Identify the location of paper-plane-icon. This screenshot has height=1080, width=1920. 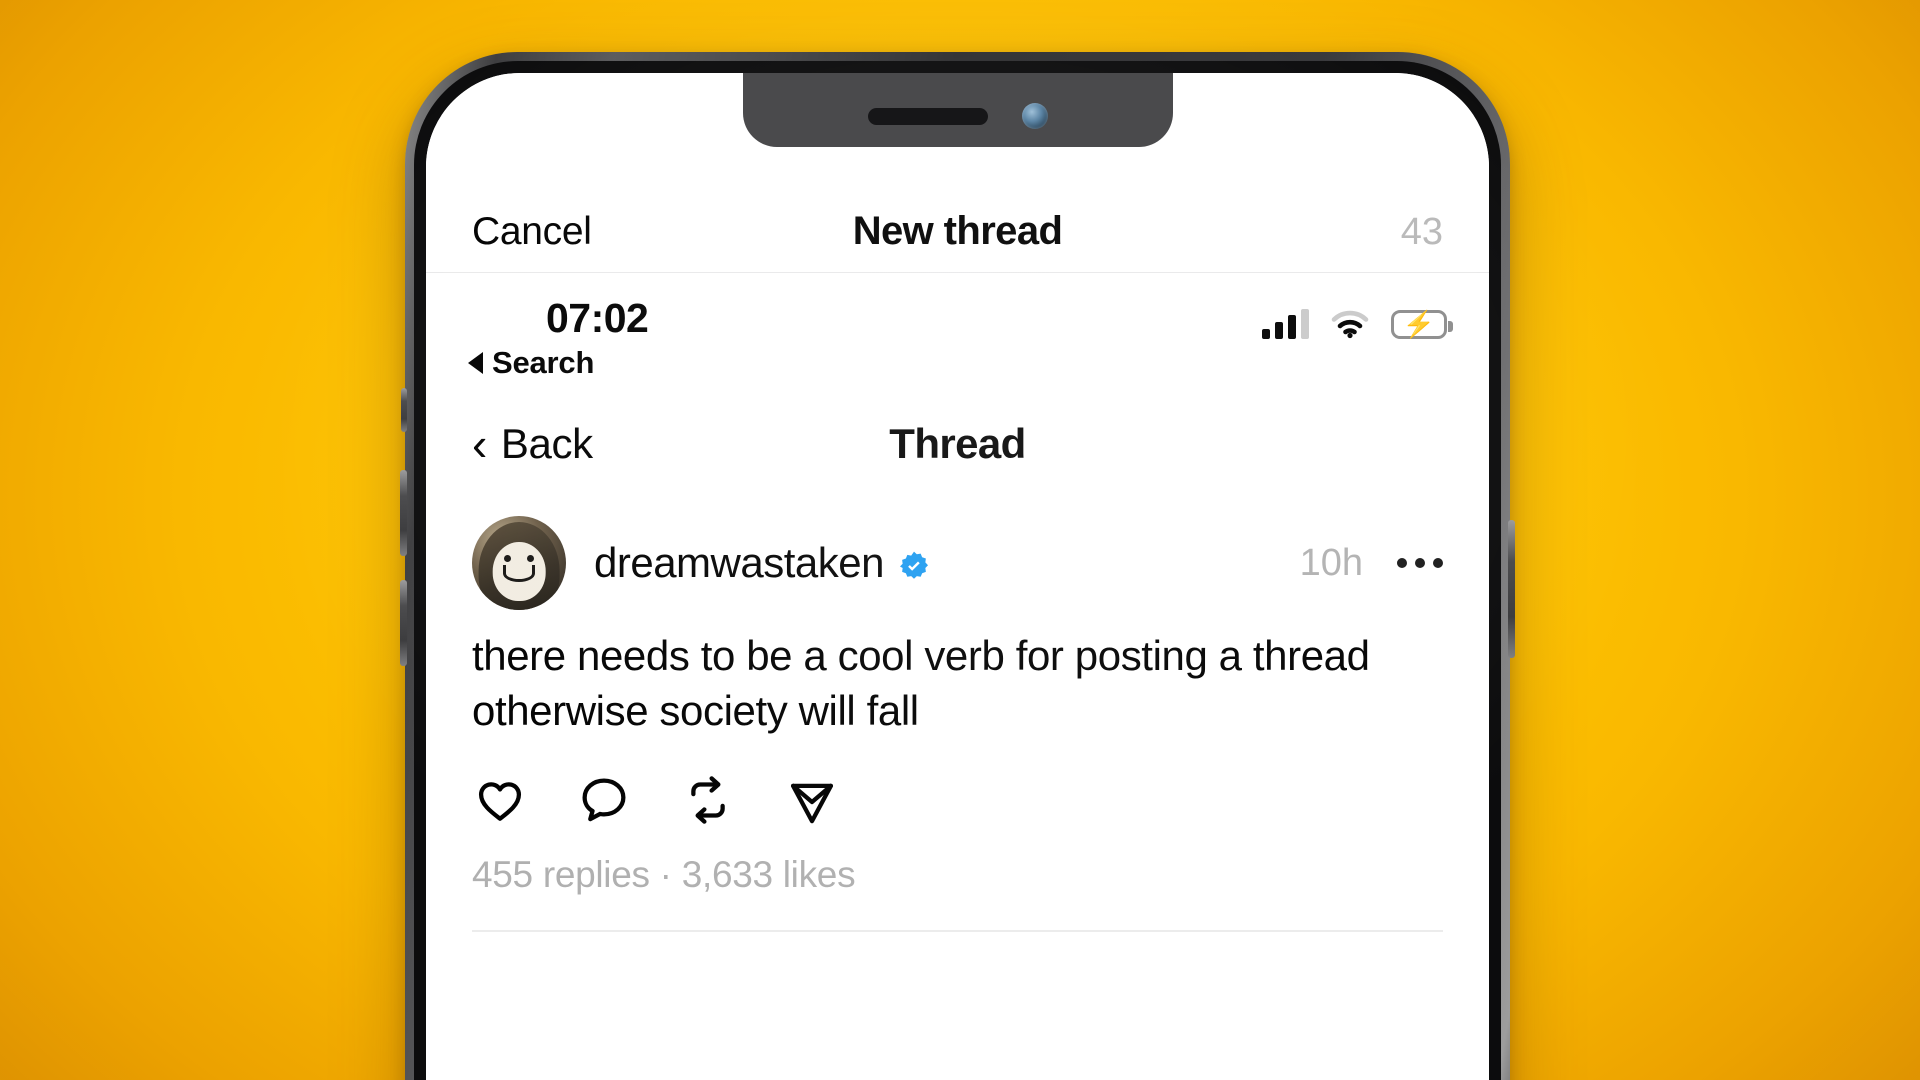
(812, 803).